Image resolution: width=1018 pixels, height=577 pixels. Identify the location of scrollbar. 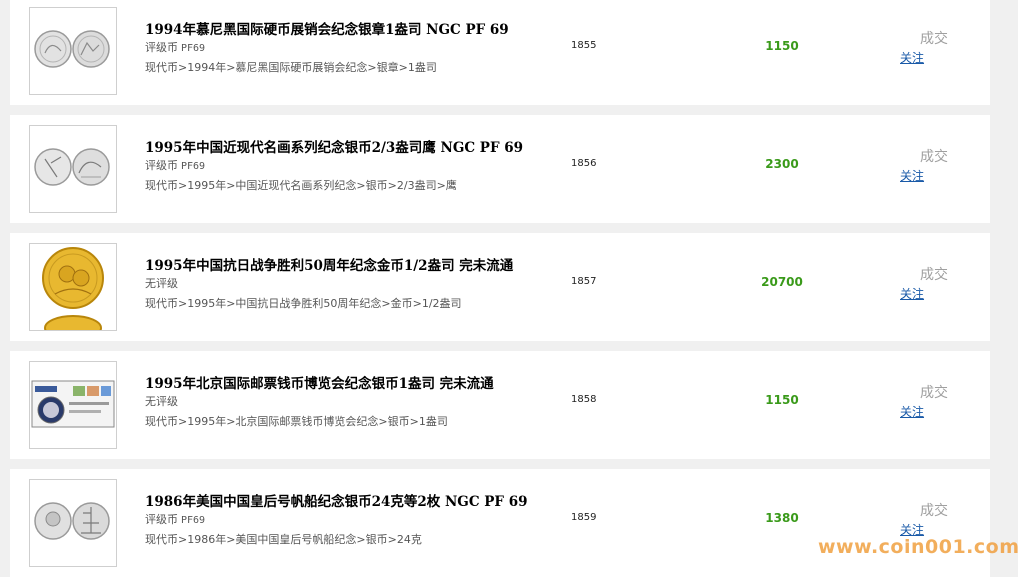
(1009, 288).